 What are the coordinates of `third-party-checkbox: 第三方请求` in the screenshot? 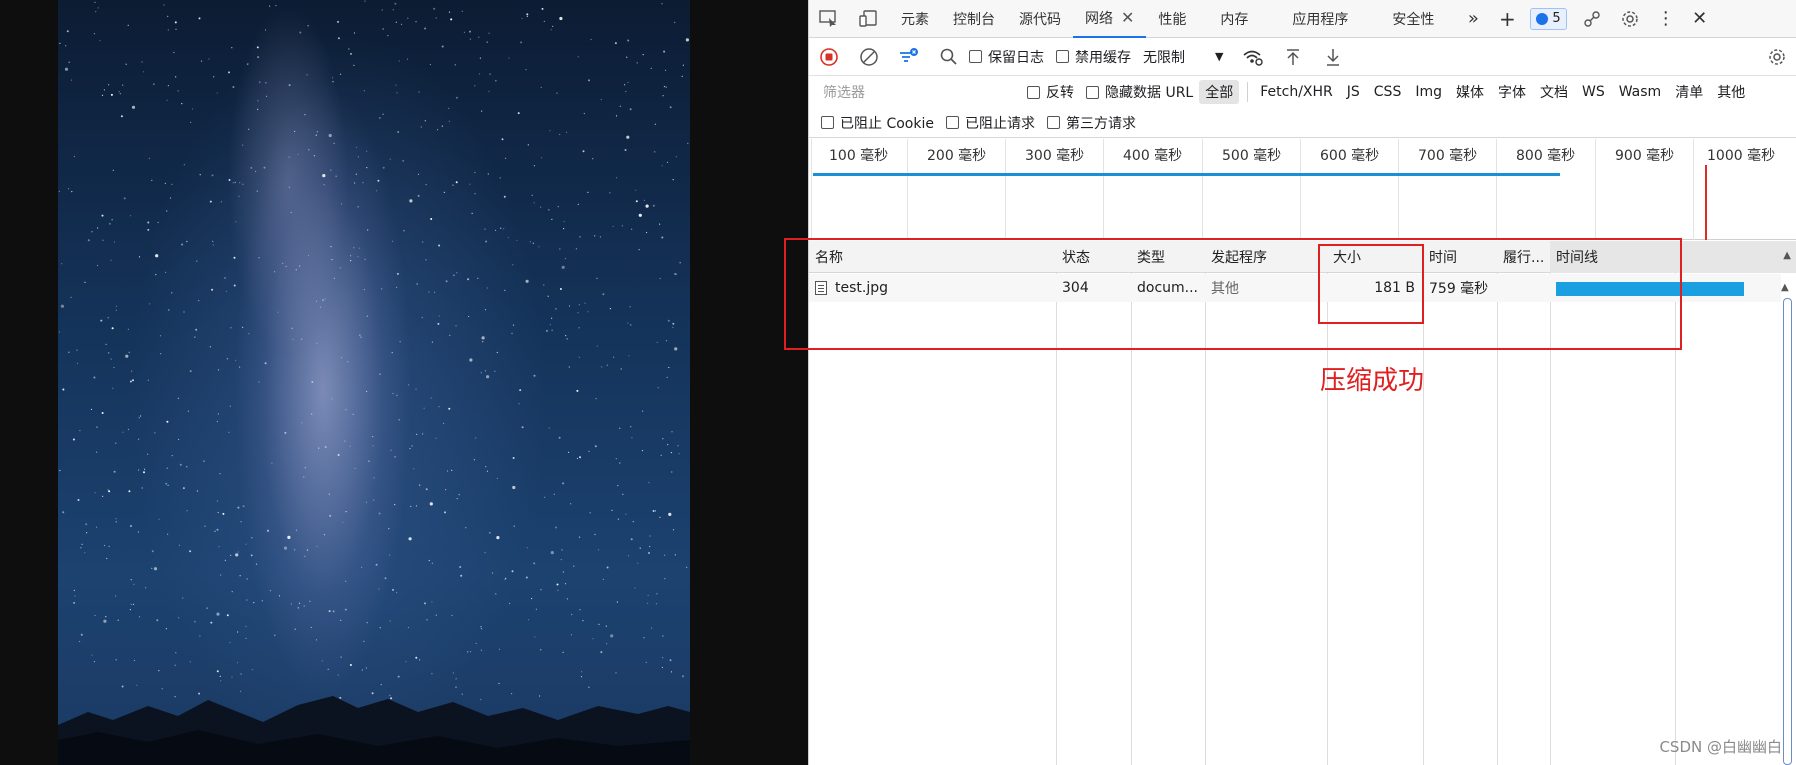 It's located at (1091, 123).